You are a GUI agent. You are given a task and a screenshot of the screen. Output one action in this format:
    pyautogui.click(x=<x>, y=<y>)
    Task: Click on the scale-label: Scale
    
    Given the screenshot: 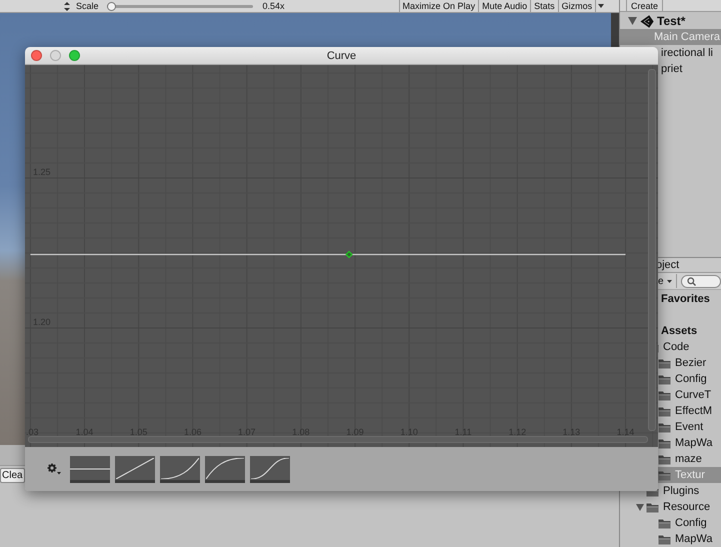 What is the action you would take?
    pyautogui.click(x=87, y=6)
    